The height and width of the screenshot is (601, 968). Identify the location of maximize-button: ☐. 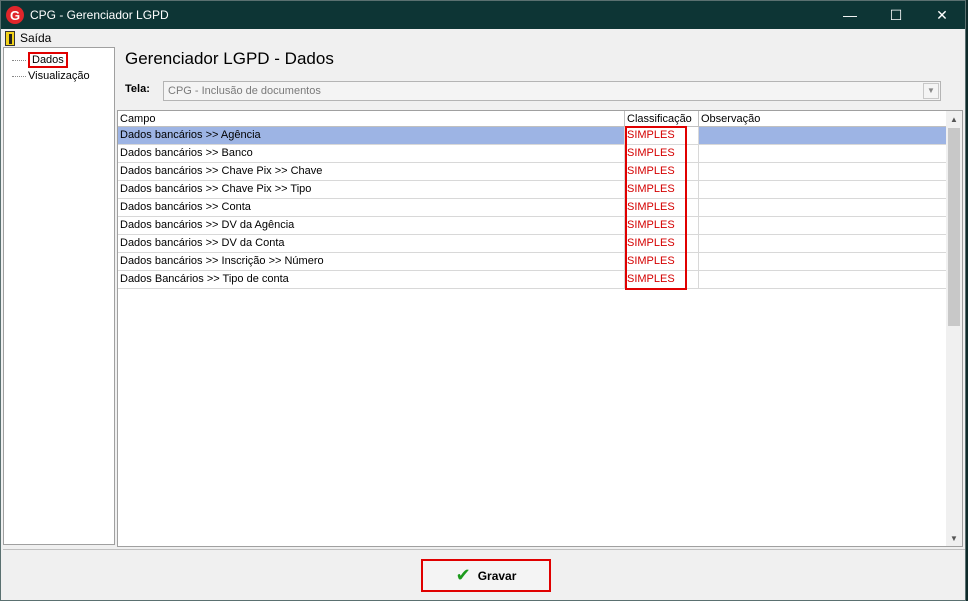
(896, 15).